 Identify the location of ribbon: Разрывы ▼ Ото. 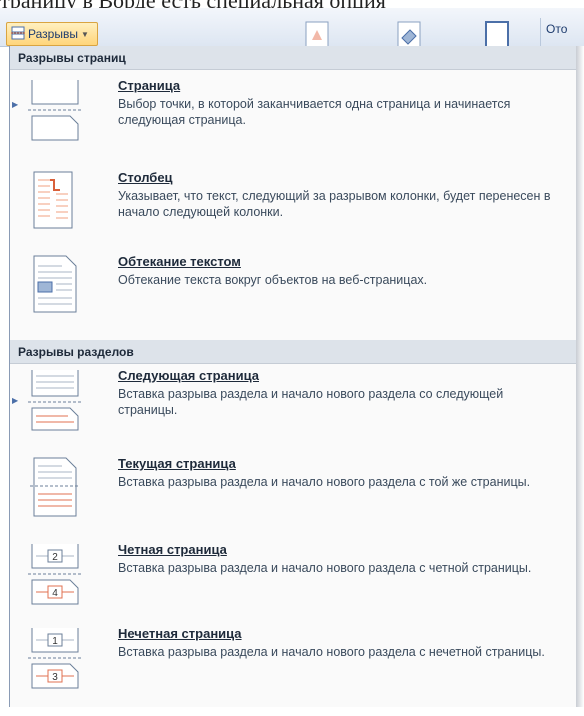
(292, 29).